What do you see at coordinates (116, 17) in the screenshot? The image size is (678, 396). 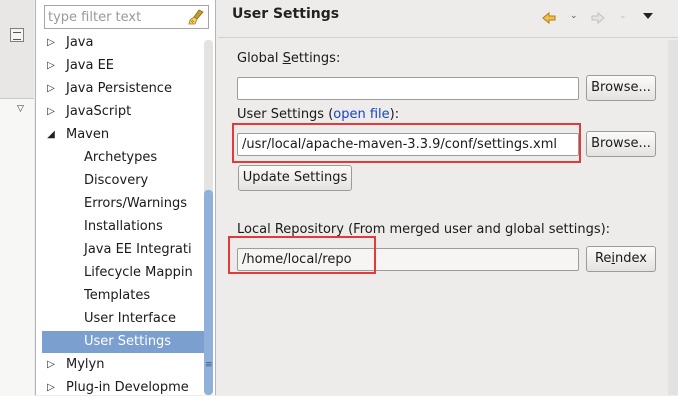 I see `filter-input` at bounding box center [116, 17].